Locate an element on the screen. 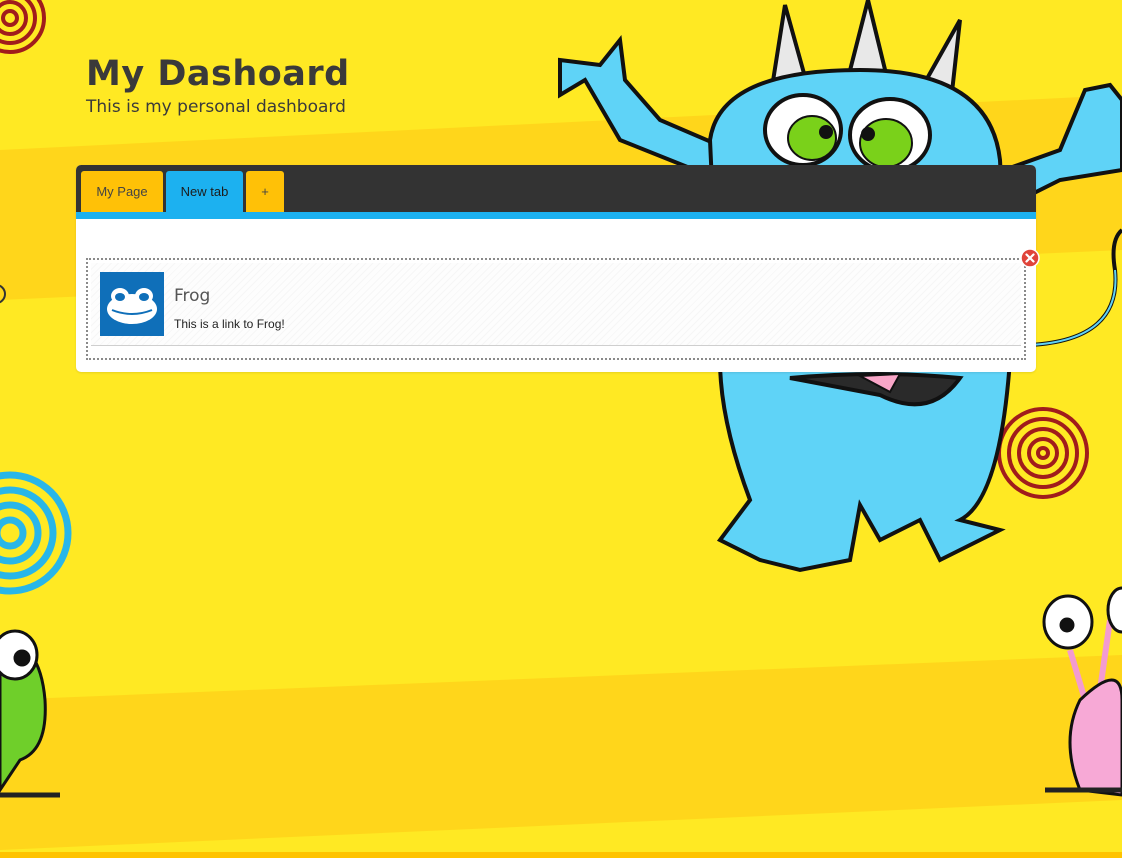  close-icon is located at coordinates (1030, 258).